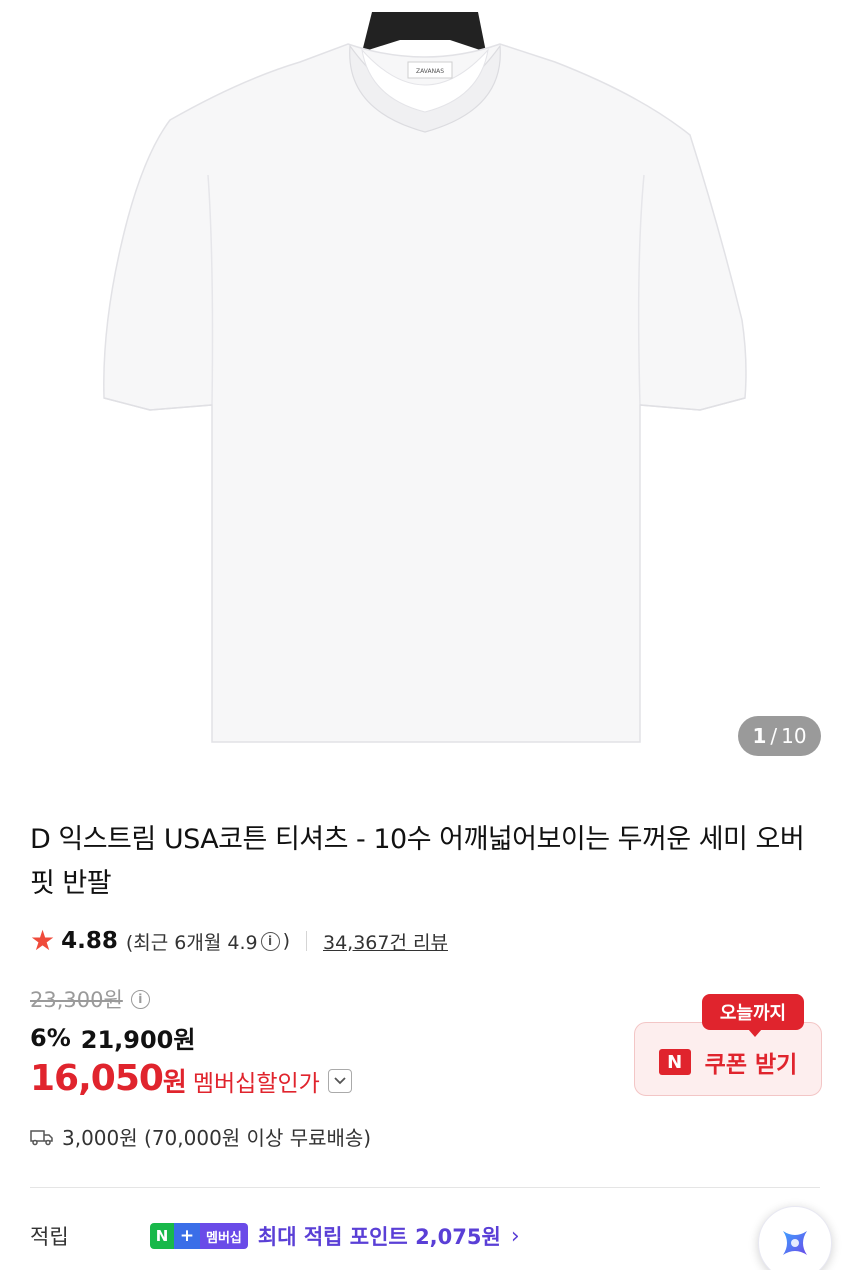 The image size is (850, 1270). What do you see at coordinates (207, 942) in the screenshot?
I see `recent-rating: (최근 6개월 4.9 i )` at bounding box center [207, 942].